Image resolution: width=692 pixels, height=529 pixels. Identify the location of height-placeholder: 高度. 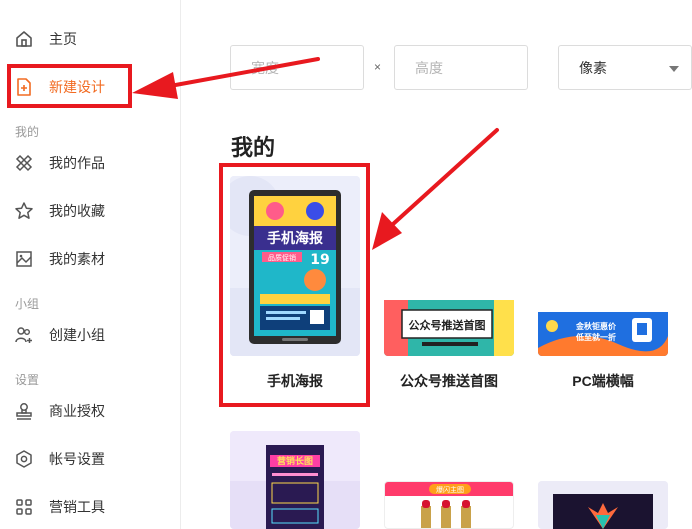
(429, 67).